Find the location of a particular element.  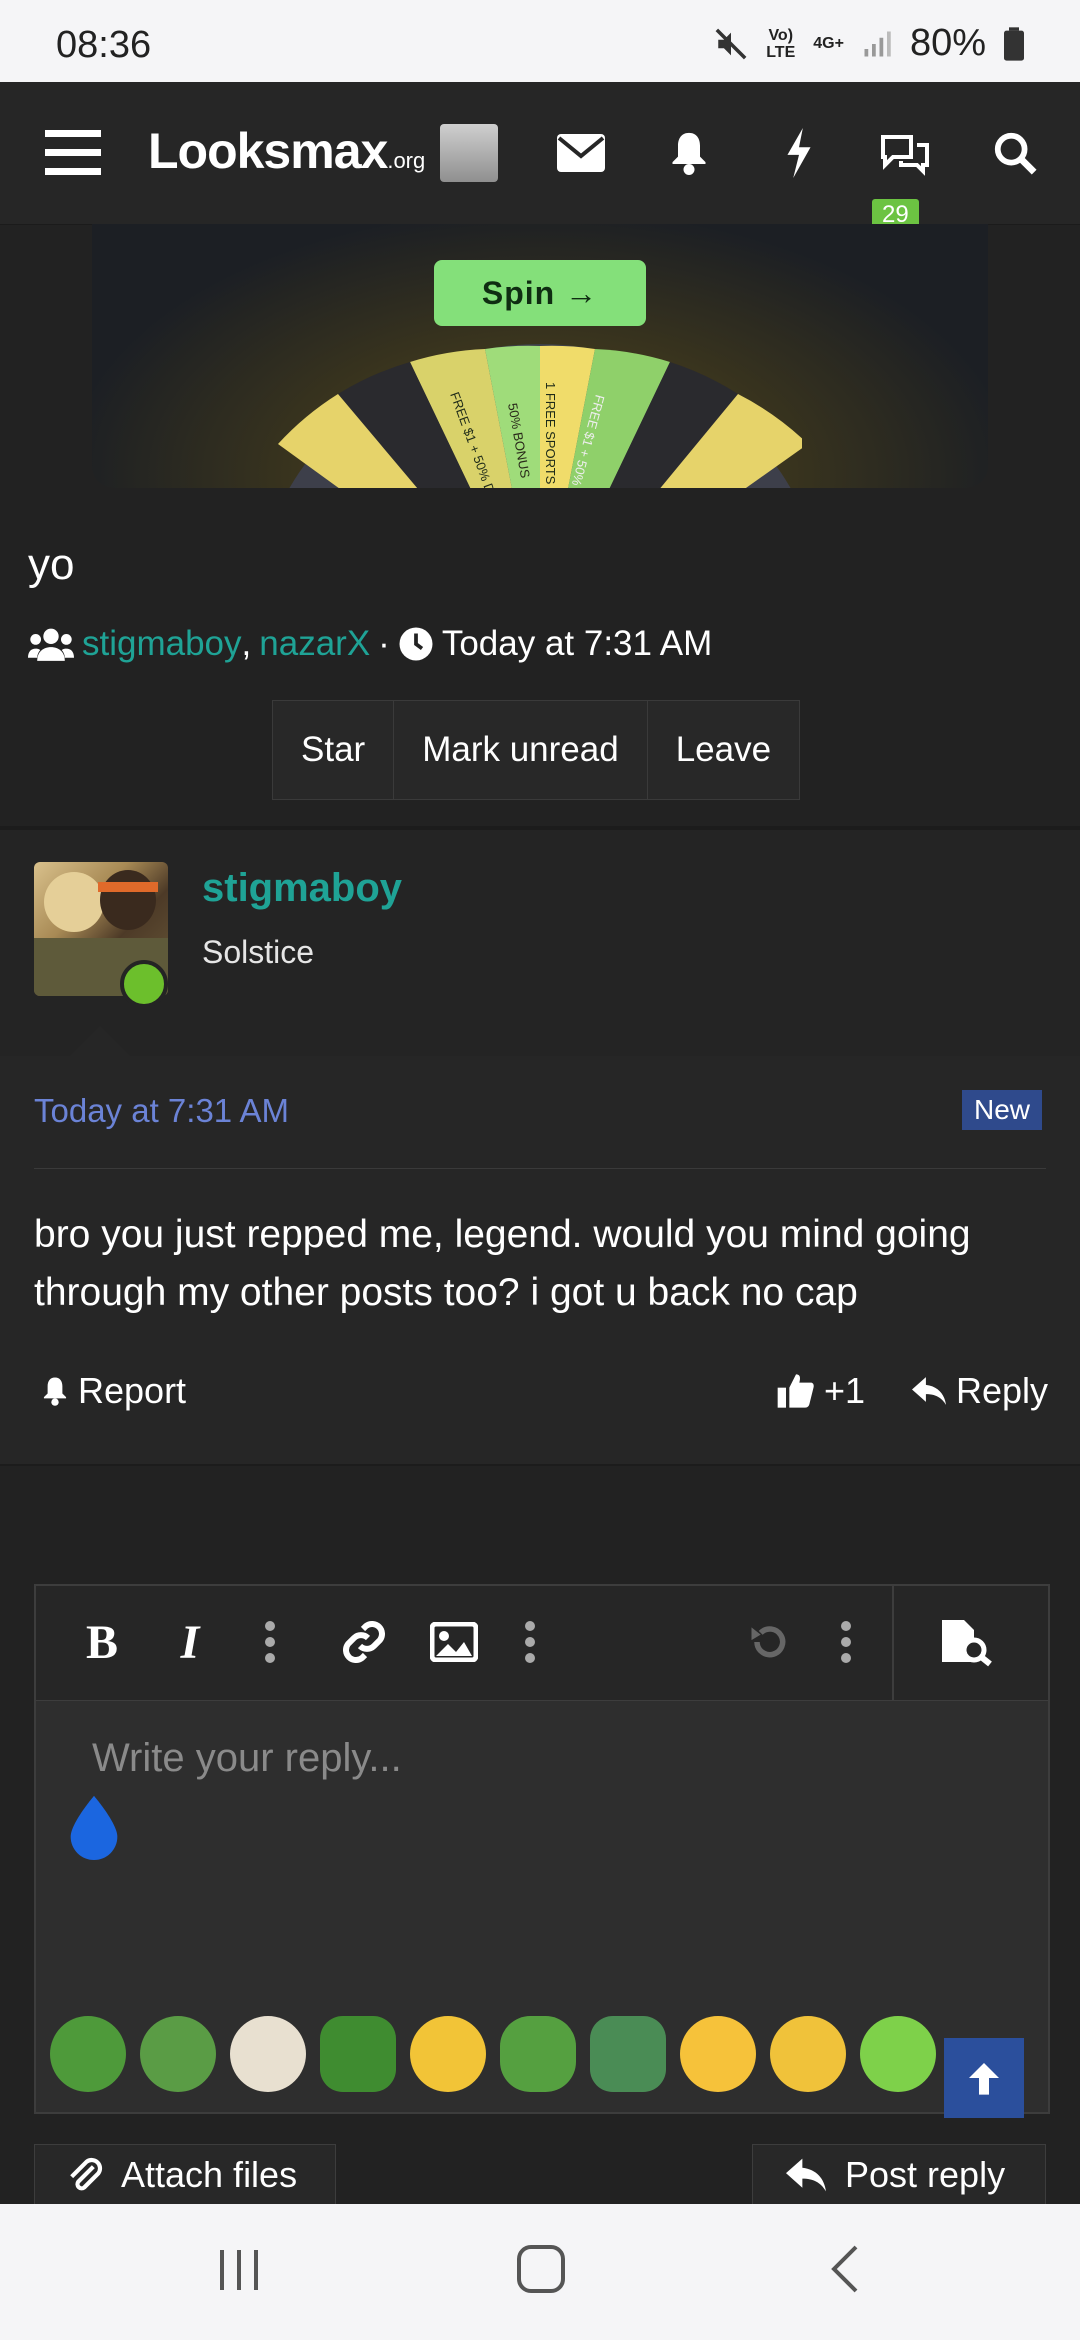

post-time: Today at 7:31 AM is located at coordinates (161, 1111).